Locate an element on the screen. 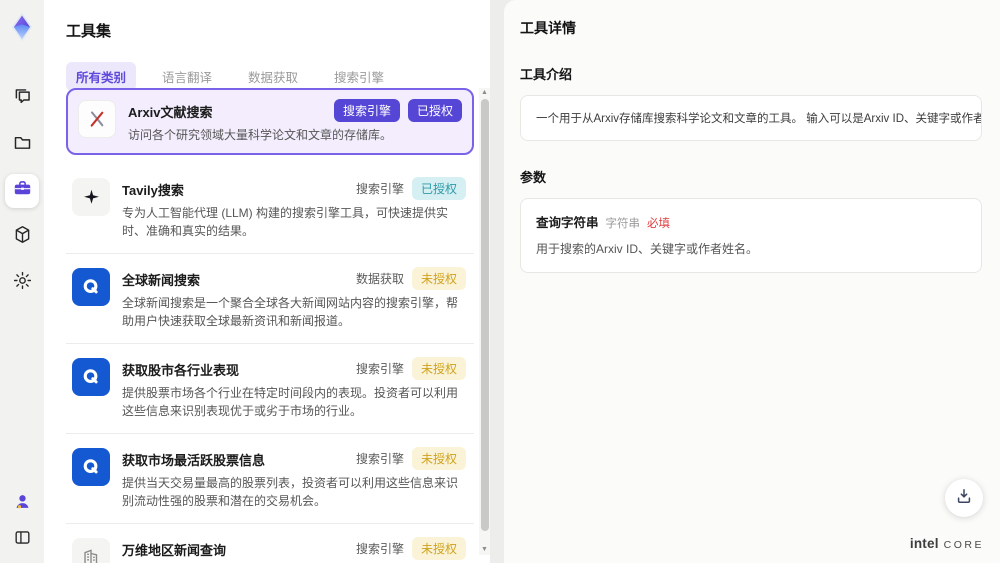 The height and width of the screenshot is (563, 1000). tool-name: Arxiv文献搜索 is located at coordinates (170, 112).